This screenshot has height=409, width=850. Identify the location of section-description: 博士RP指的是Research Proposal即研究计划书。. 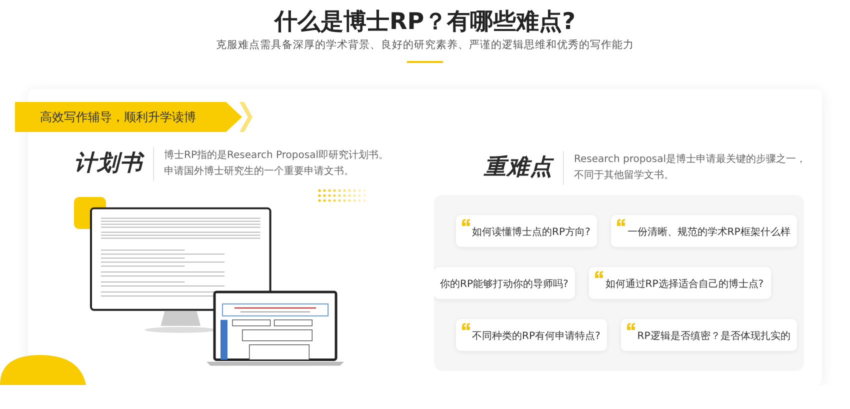
(276, 155).